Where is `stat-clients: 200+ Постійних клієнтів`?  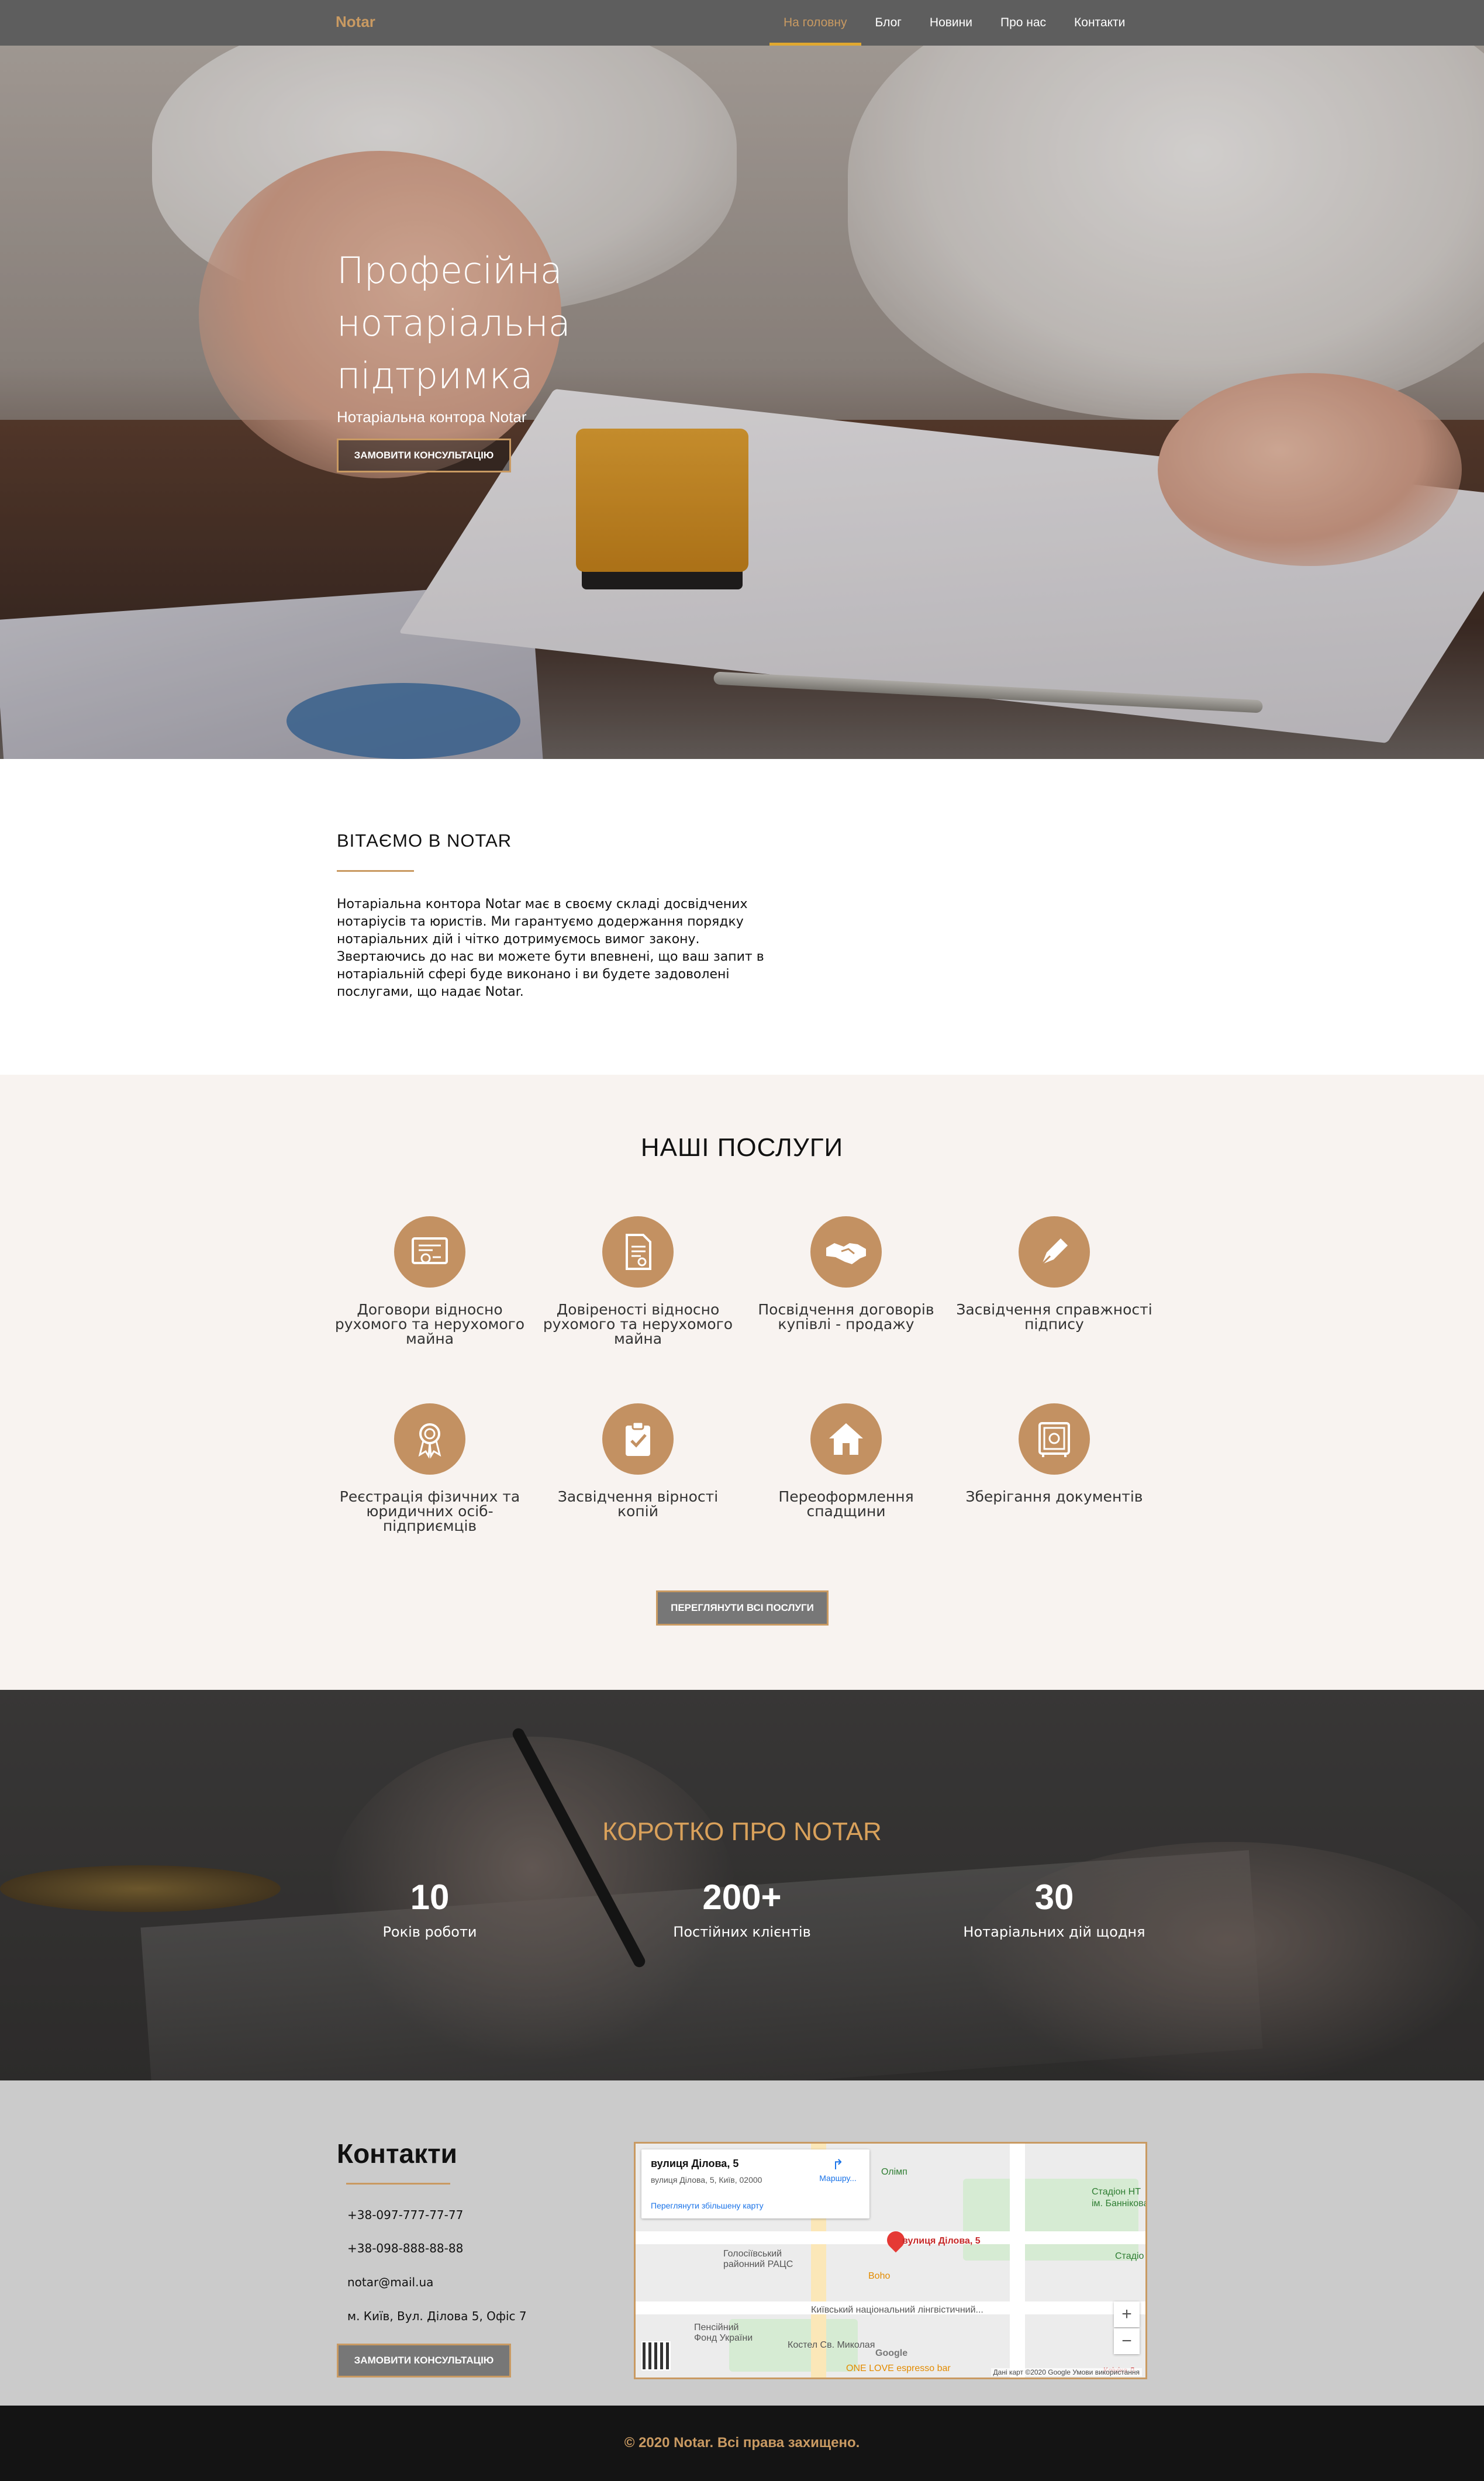
stat-clients: 200+ Постійних клієнтів is located at coordinates (742, 1909).